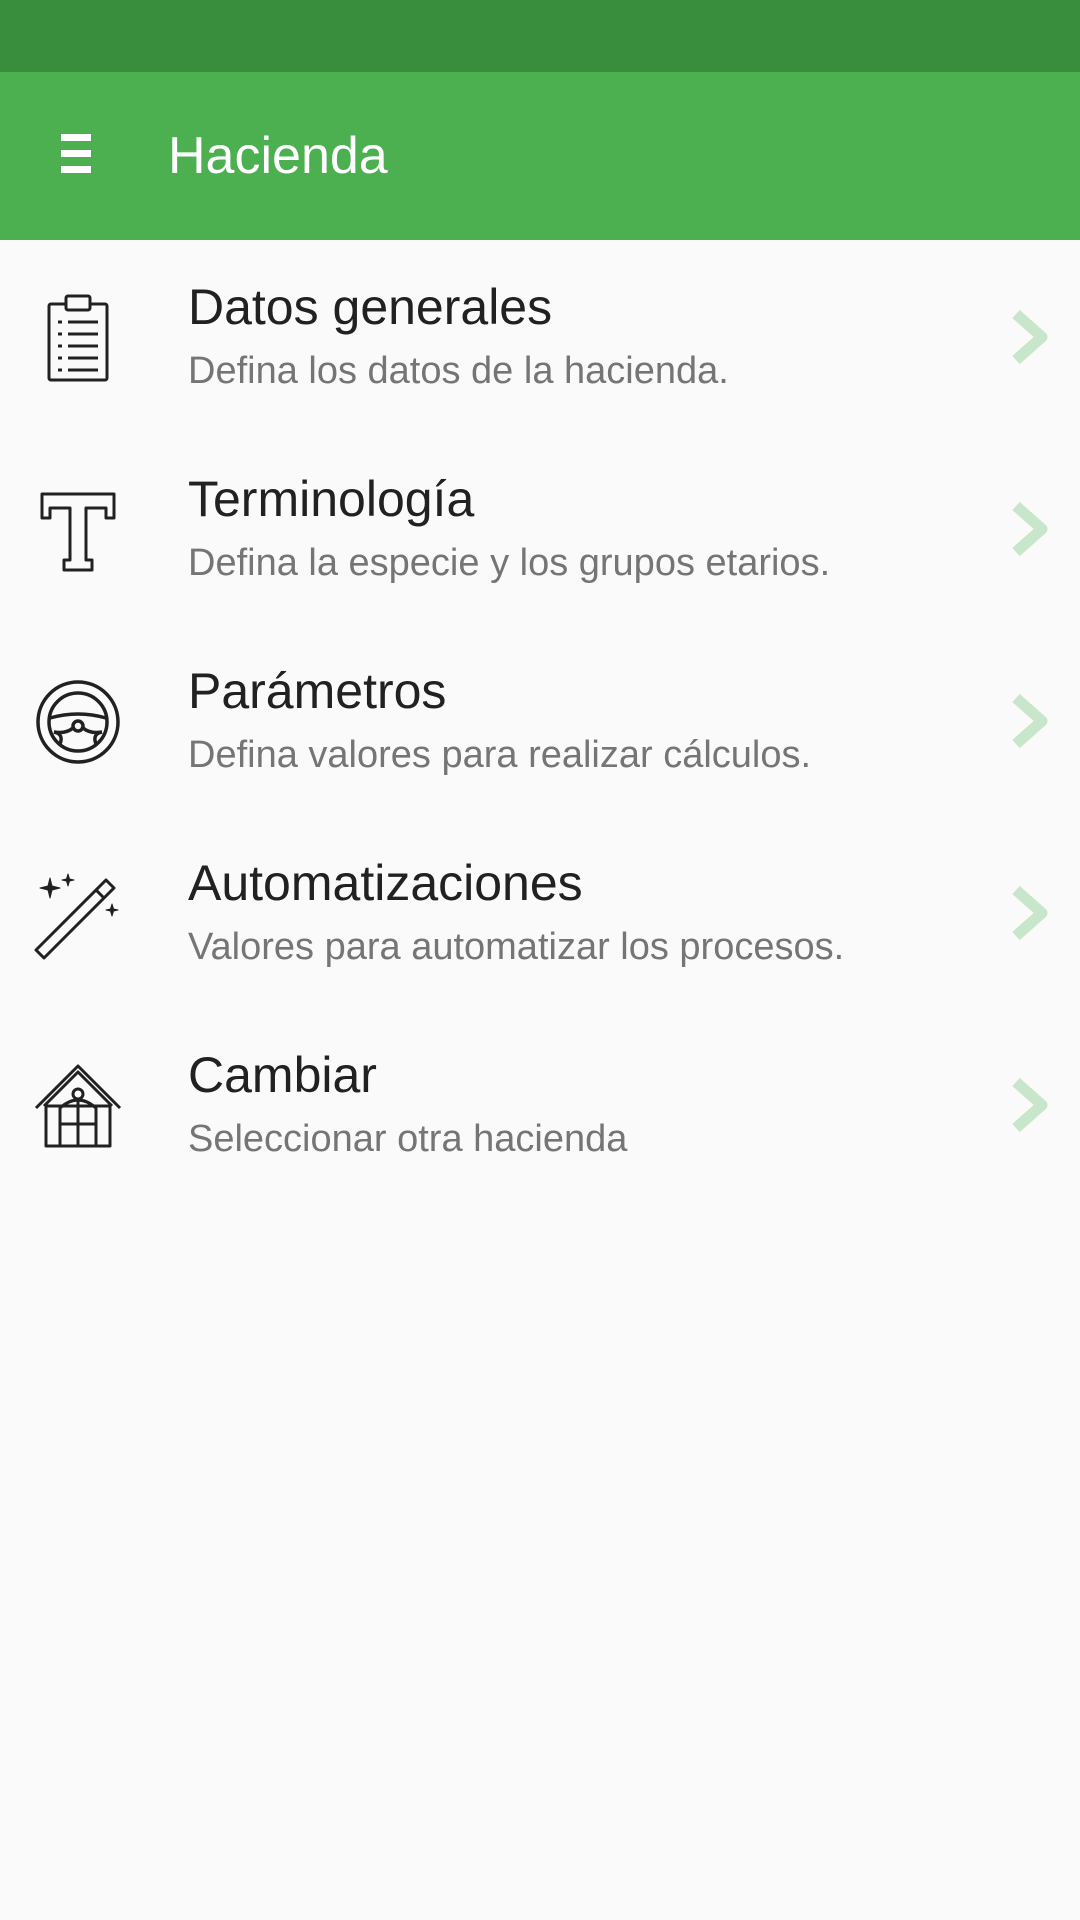  Describe the element at coordinates (540, 156) in the screenshot. I see `app-bar: Hacienda` at that location.